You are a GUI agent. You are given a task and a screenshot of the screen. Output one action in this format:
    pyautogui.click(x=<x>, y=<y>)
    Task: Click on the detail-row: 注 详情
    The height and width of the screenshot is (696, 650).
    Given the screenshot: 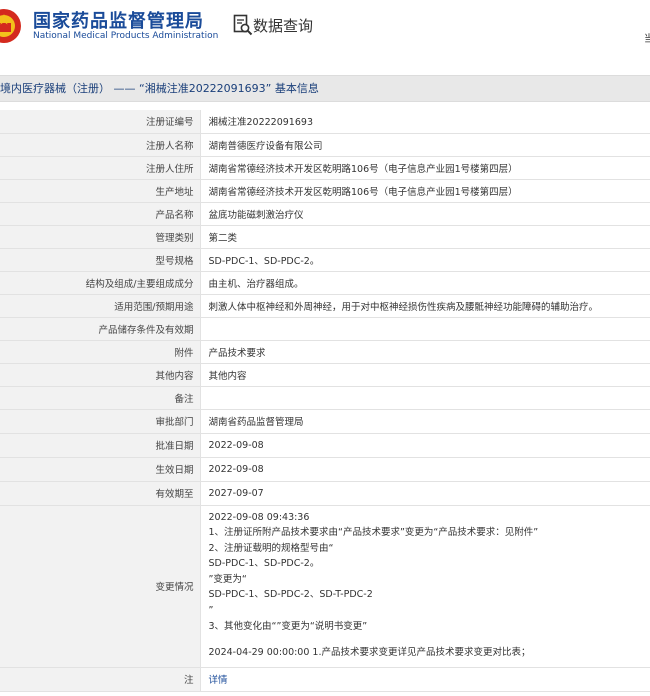 What is the action you would take?
    pyautogui.click(x=325, y=679)
    